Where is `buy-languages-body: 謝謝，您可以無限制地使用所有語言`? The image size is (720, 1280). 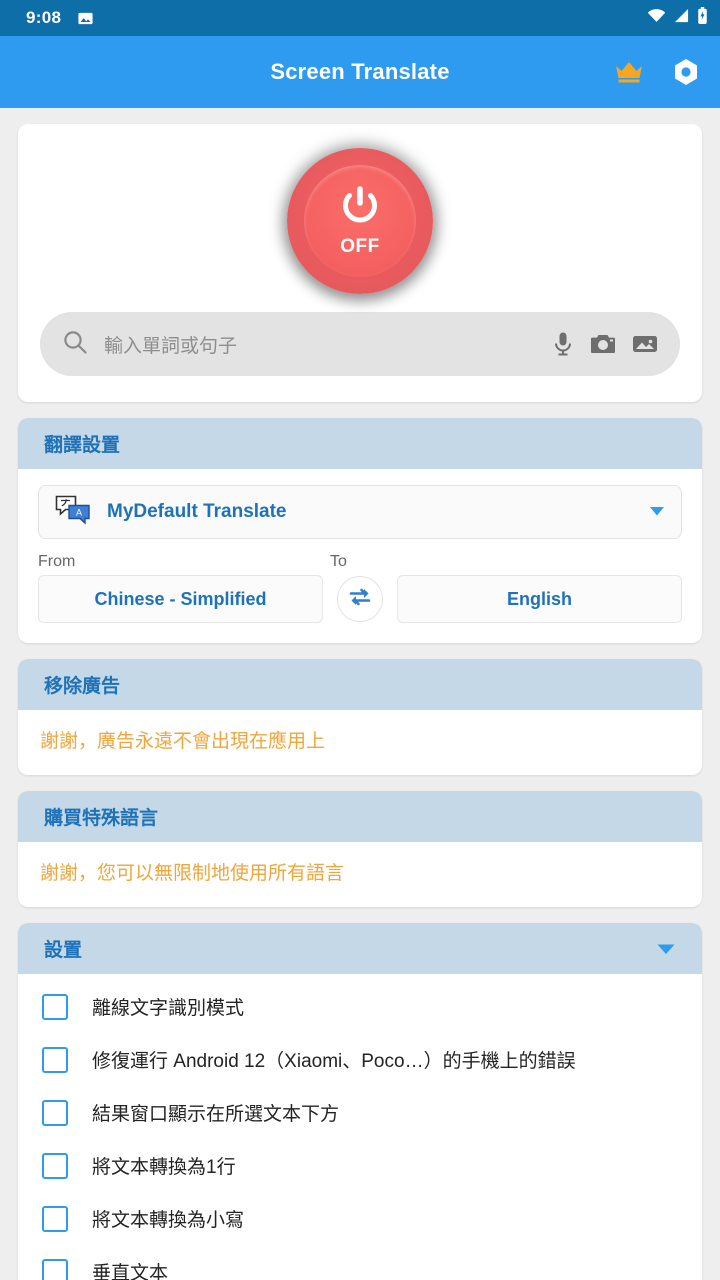 buy-languages-body: 謝謝，您可以無限制地使用所有語言 is located at coordinates (360, 874).